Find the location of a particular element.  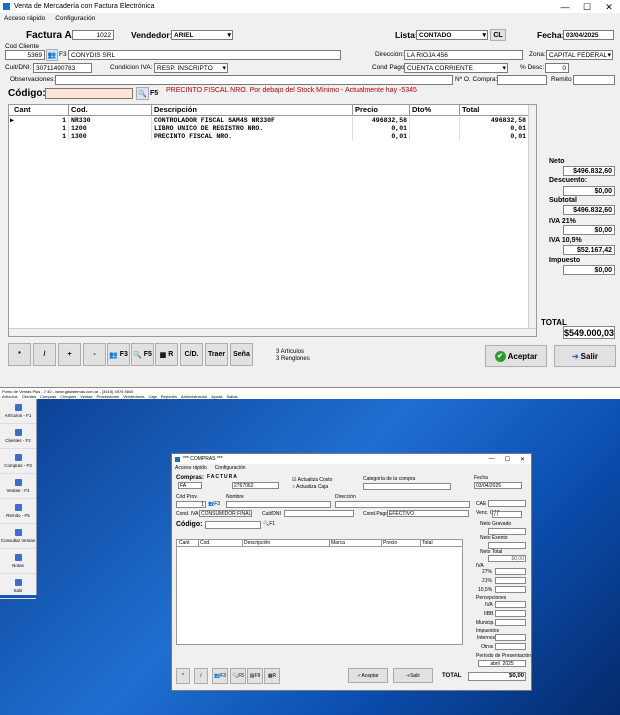

direccion-field: LA RIOJA 456 is located at coordinates (463, 55).